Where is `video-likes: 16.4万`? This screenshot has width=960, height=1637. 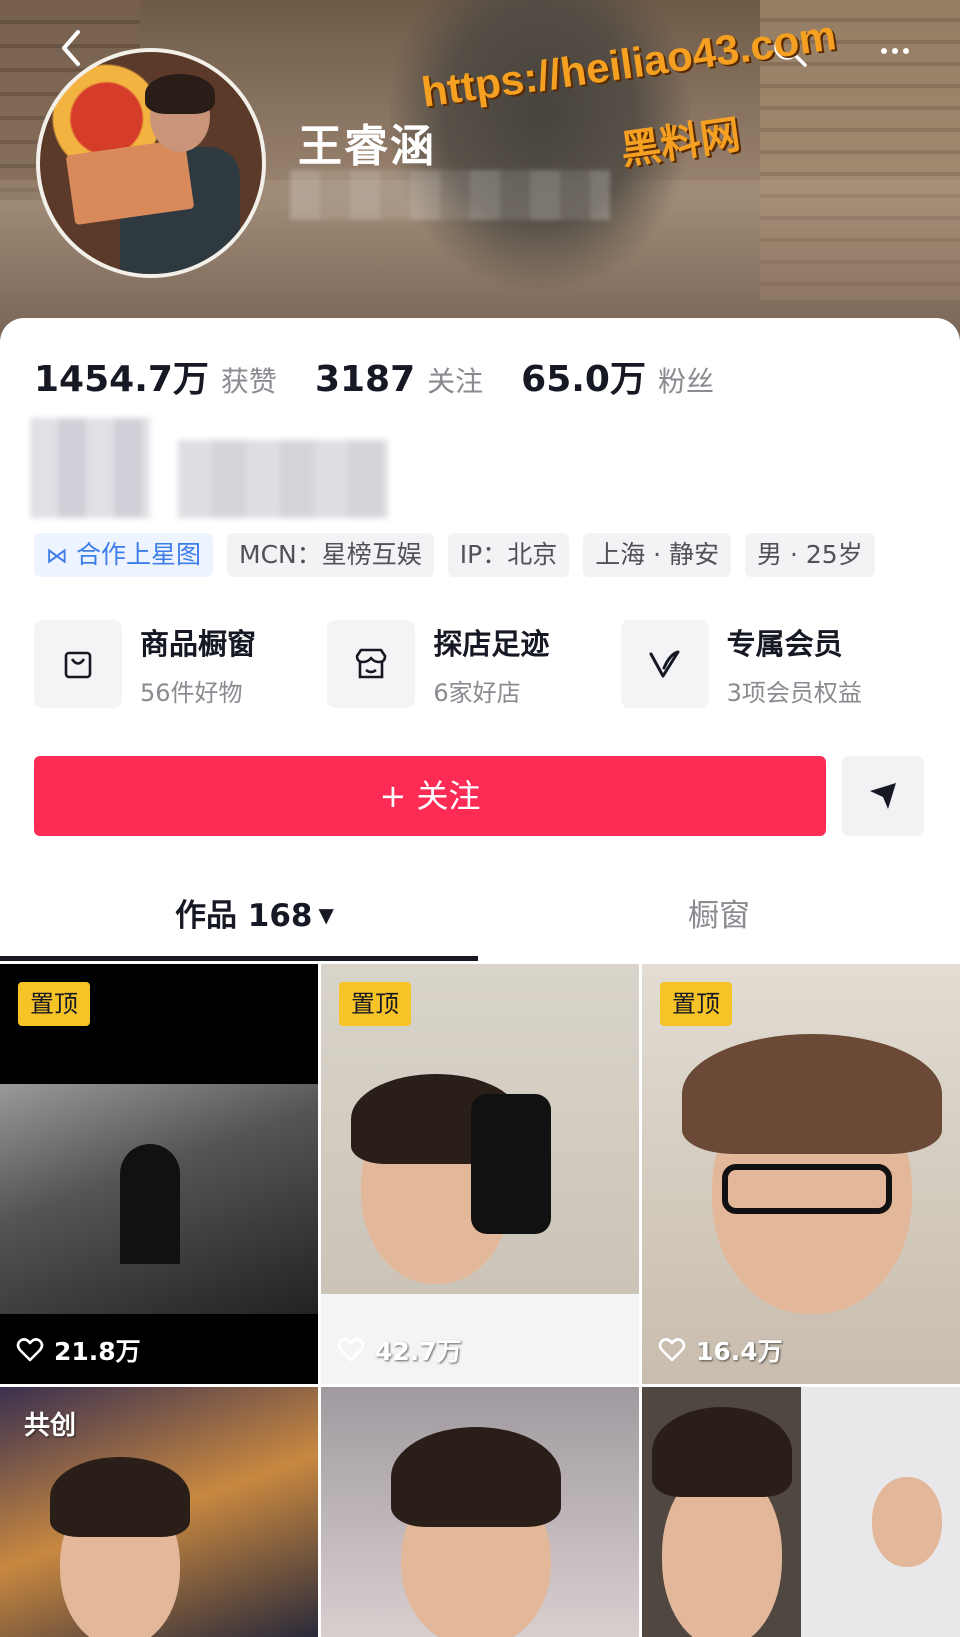 video-likes: 16.4万 is located at coordinates (720, 1350).